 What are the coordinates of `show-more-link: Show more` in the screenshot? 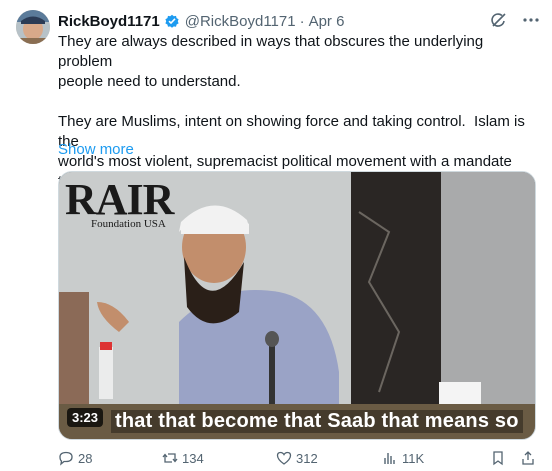 It's located at (96, 149).